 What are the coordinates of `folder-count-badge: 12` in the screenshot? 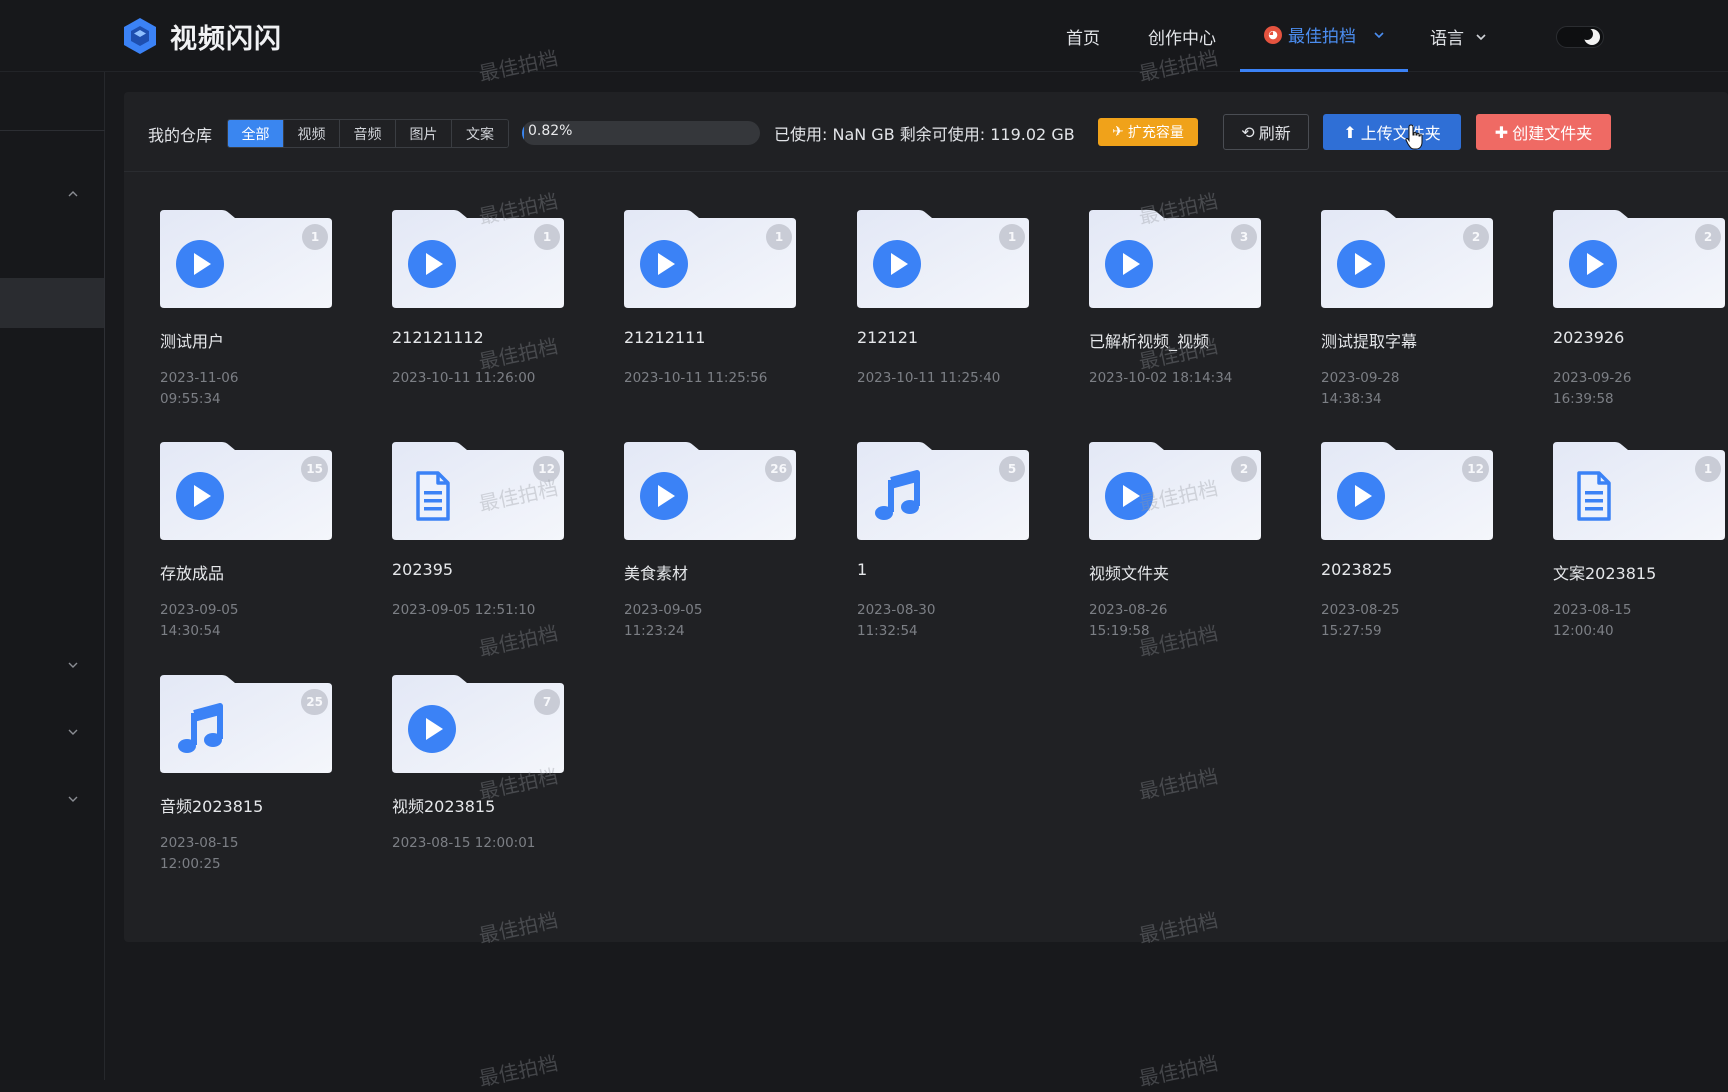 It's located at (1475, 469).